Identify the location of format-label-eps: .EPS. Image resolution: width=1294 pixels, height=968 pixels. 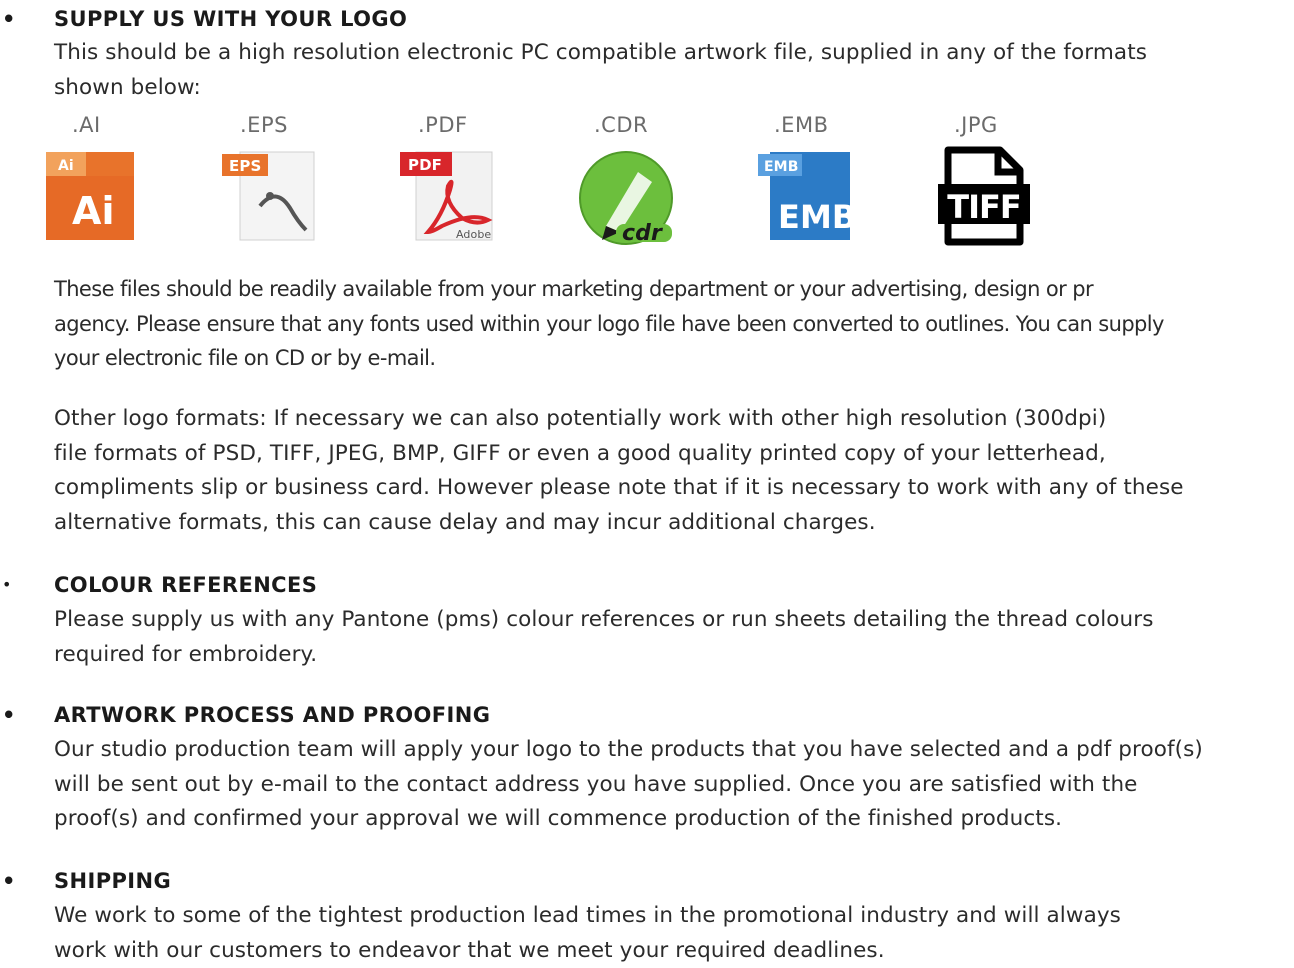
(264, 125).